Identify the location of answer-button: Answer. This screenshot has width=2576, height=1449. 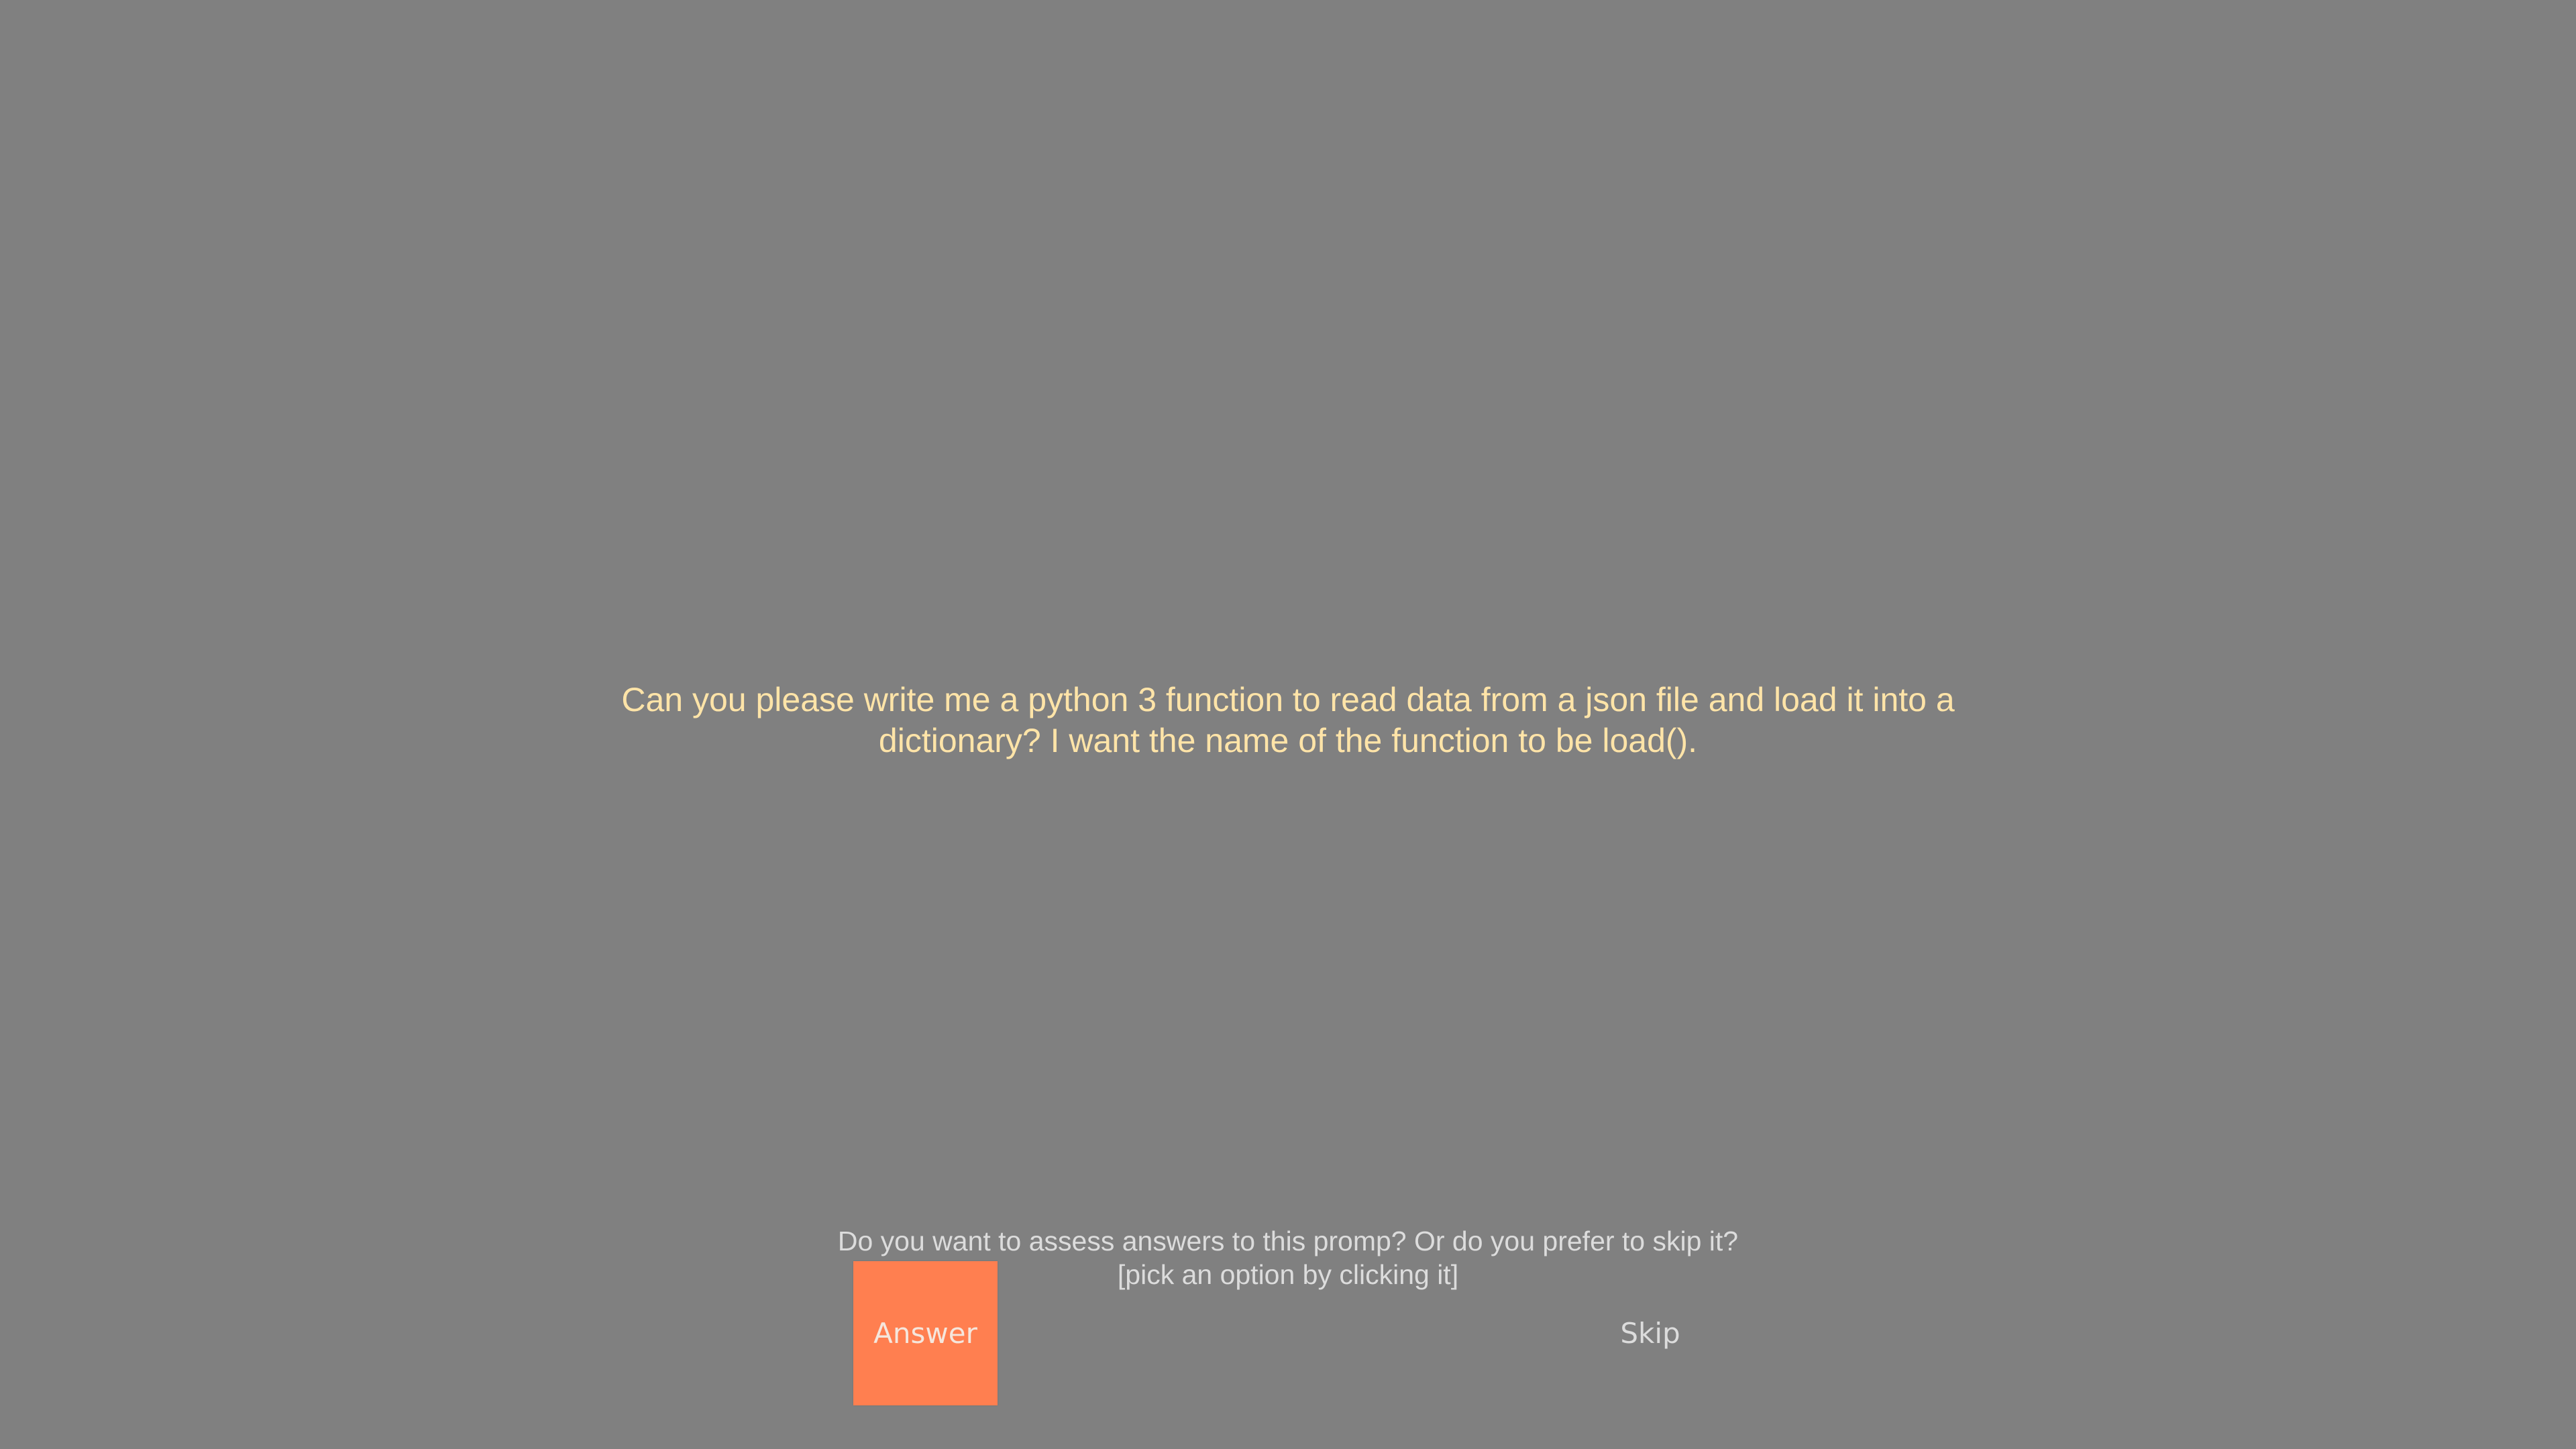
(925, 1333).